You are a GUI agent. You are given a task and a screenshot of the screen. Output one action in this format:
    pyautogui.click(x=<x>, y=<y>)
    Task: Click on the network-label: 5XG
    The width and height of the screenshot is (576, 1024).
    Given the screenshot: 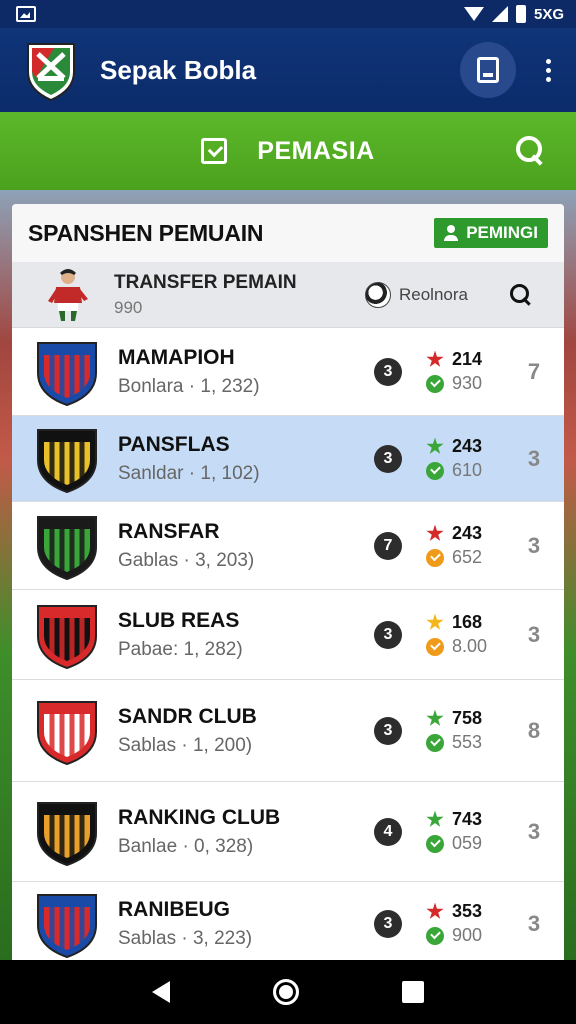 What is the action you would take?
    pyautogui.click(x=548, y=14)
    